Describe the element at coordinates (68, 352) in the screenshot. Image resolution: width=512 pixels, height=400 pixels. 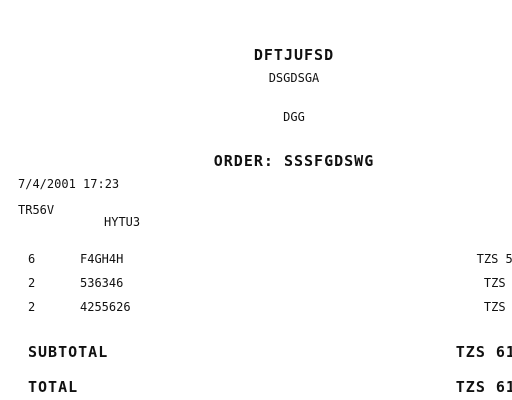
I see `subtotal-label: SUBTOTAL` at that location.